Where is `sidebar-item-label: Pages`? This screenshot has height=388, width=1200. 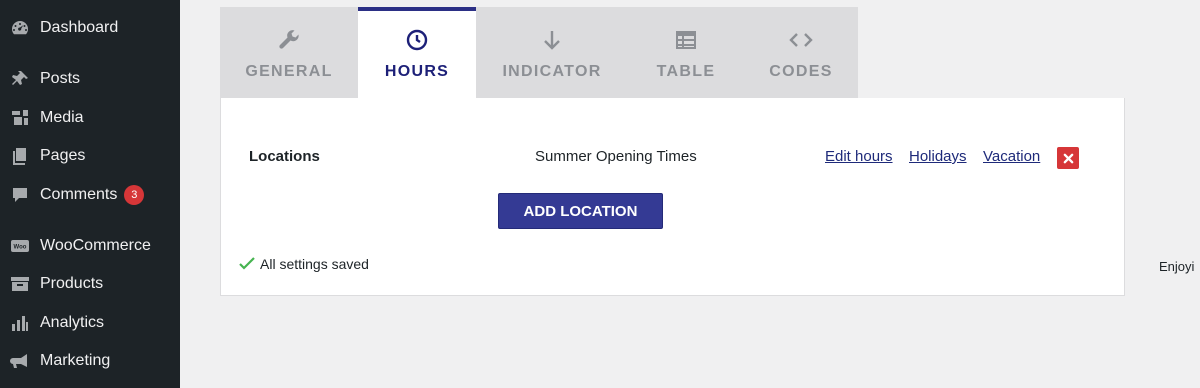
sidebar-item-label: Pages is located at coordinates (63, 155).